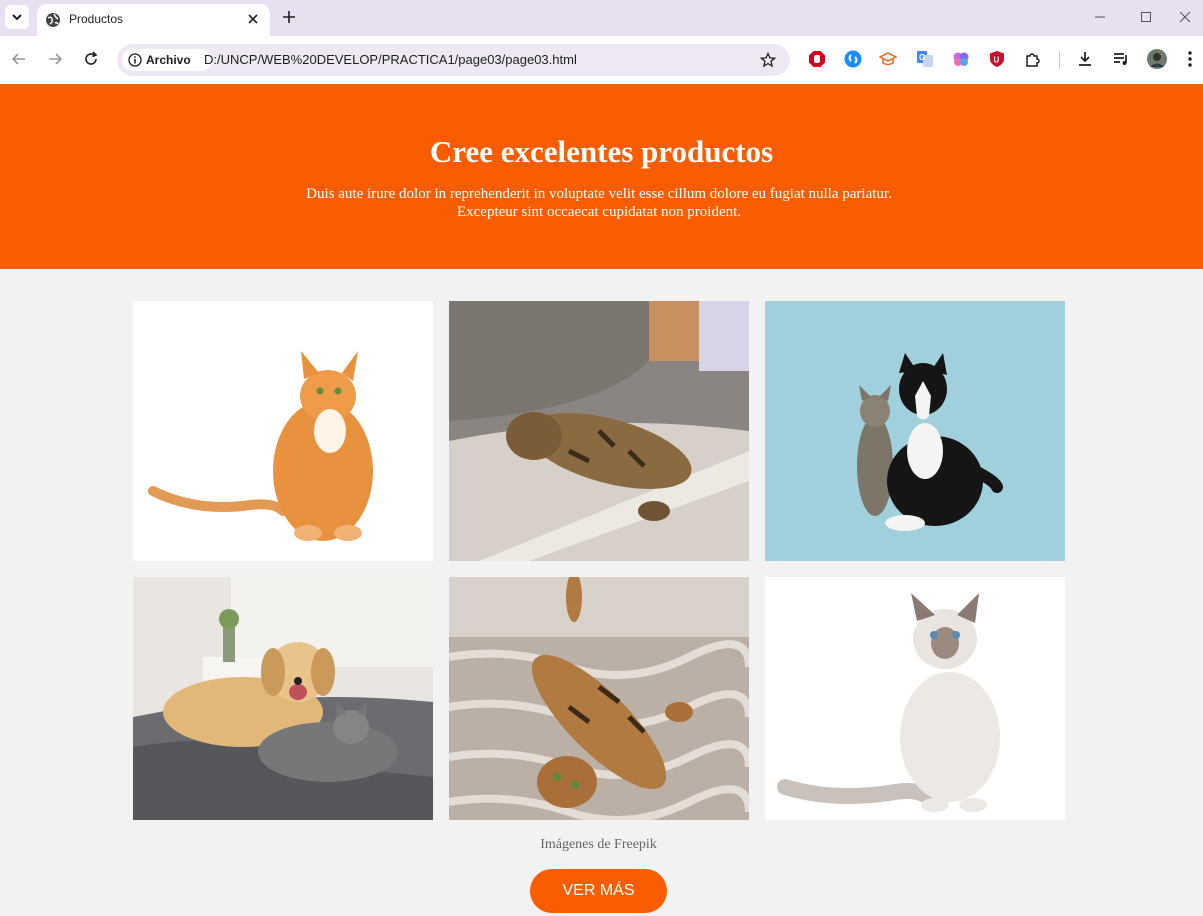 This screenshot has width=1203, height=916. I want to click on plus-icon, so click(289, 17).